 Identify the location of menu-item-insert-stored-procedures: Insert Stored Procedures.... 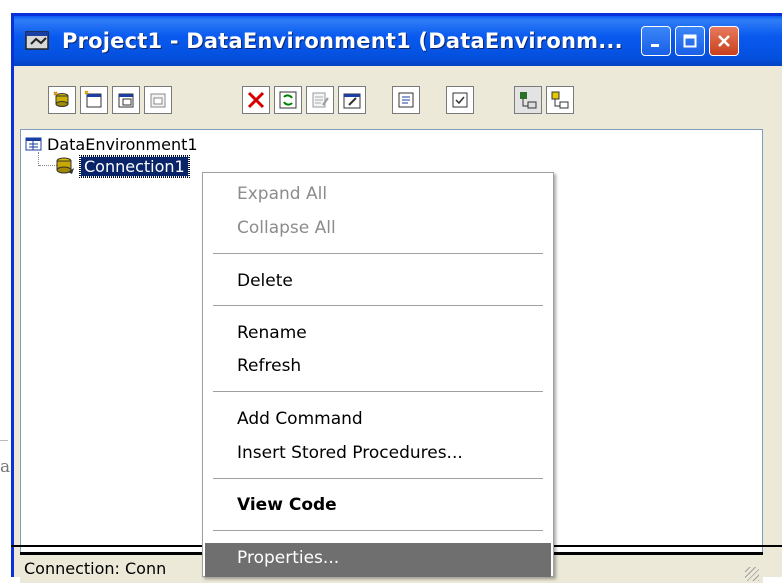
(350, 453).